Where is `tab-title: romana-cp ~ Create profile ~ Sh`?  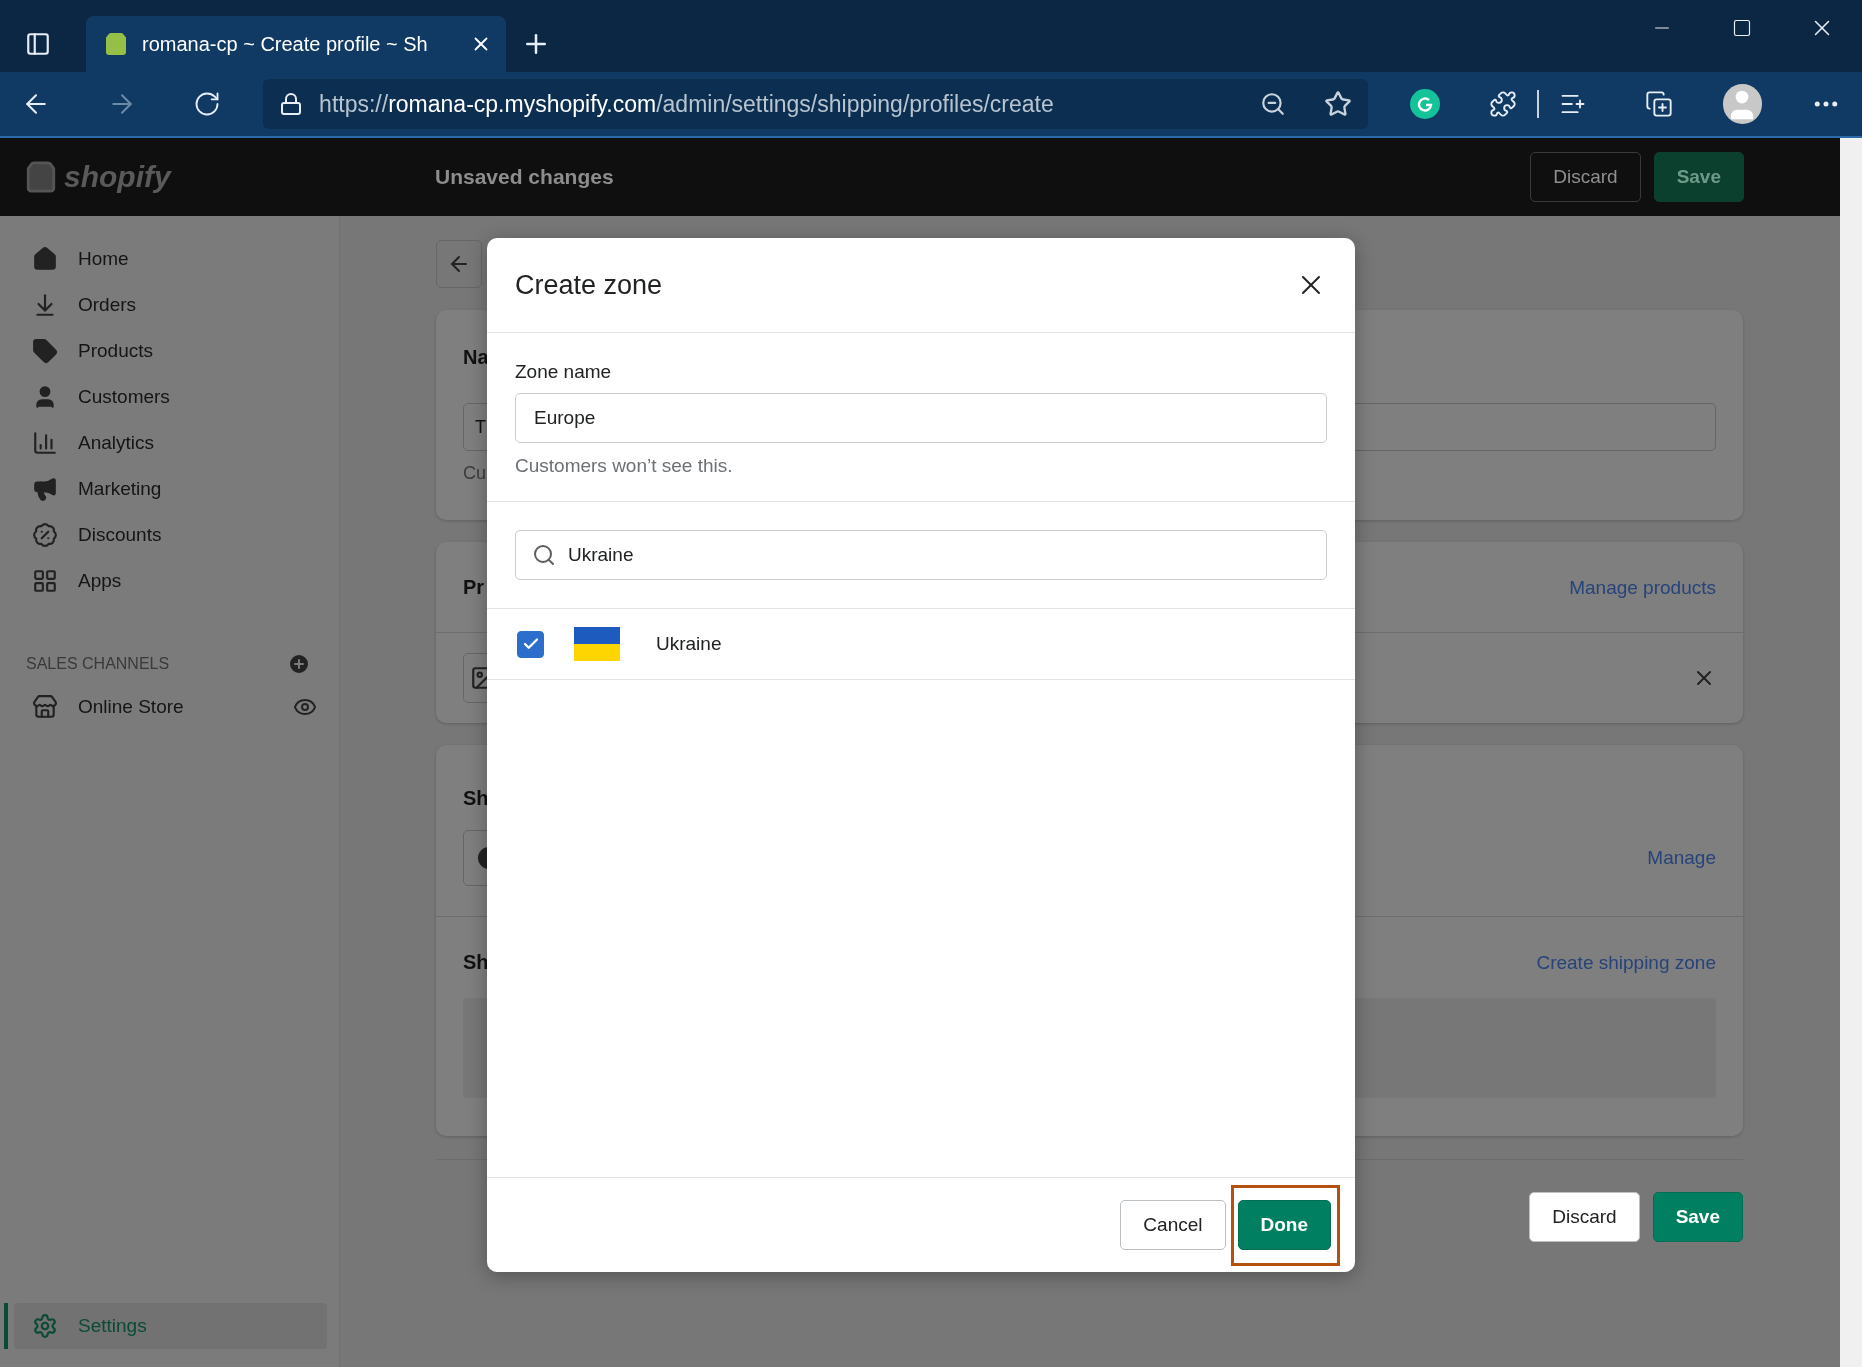 tab-title: romana-cp ~ Create profile ~ Sh is located at coordinates (285, 44).